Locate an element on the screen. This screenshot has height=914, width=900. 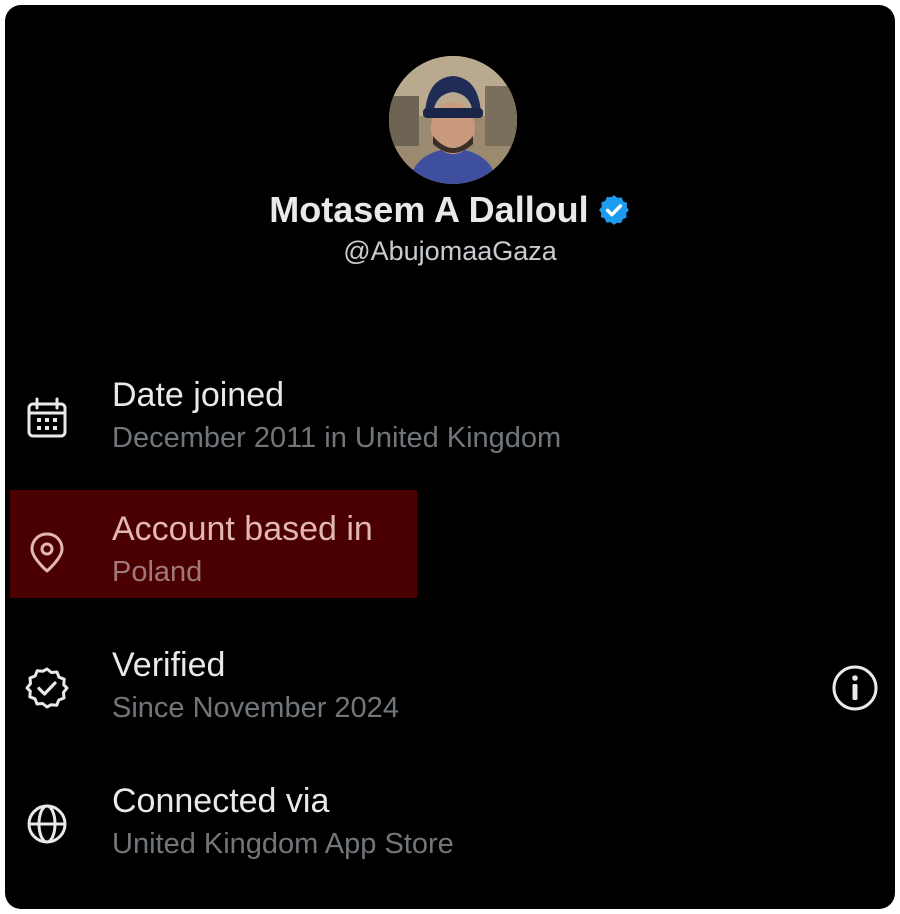
connected-via-row: Connected via United Kingdom App Store is located at coordinates (450, 837).